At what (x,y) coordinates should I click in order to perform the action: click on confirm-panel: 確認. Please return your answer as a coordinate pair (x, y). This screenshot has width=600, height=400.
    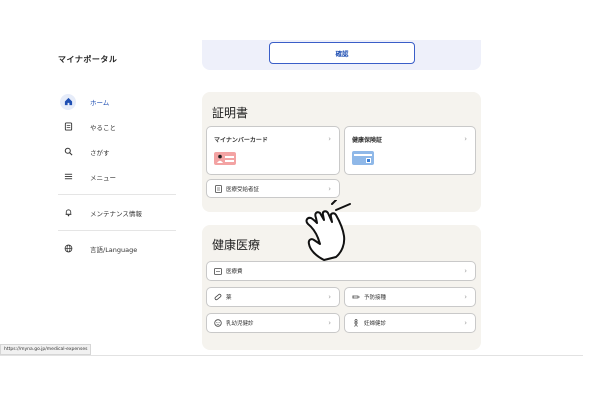
    Looking at the image, I should click on (341, 55).